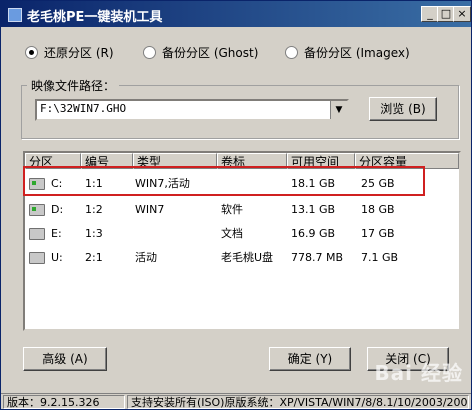 The image size is (472, 410). Describe the element at coordinates (95, 17) in the screenshot. I see `window-title: 老毛桃PE一键装机工具` at that location.